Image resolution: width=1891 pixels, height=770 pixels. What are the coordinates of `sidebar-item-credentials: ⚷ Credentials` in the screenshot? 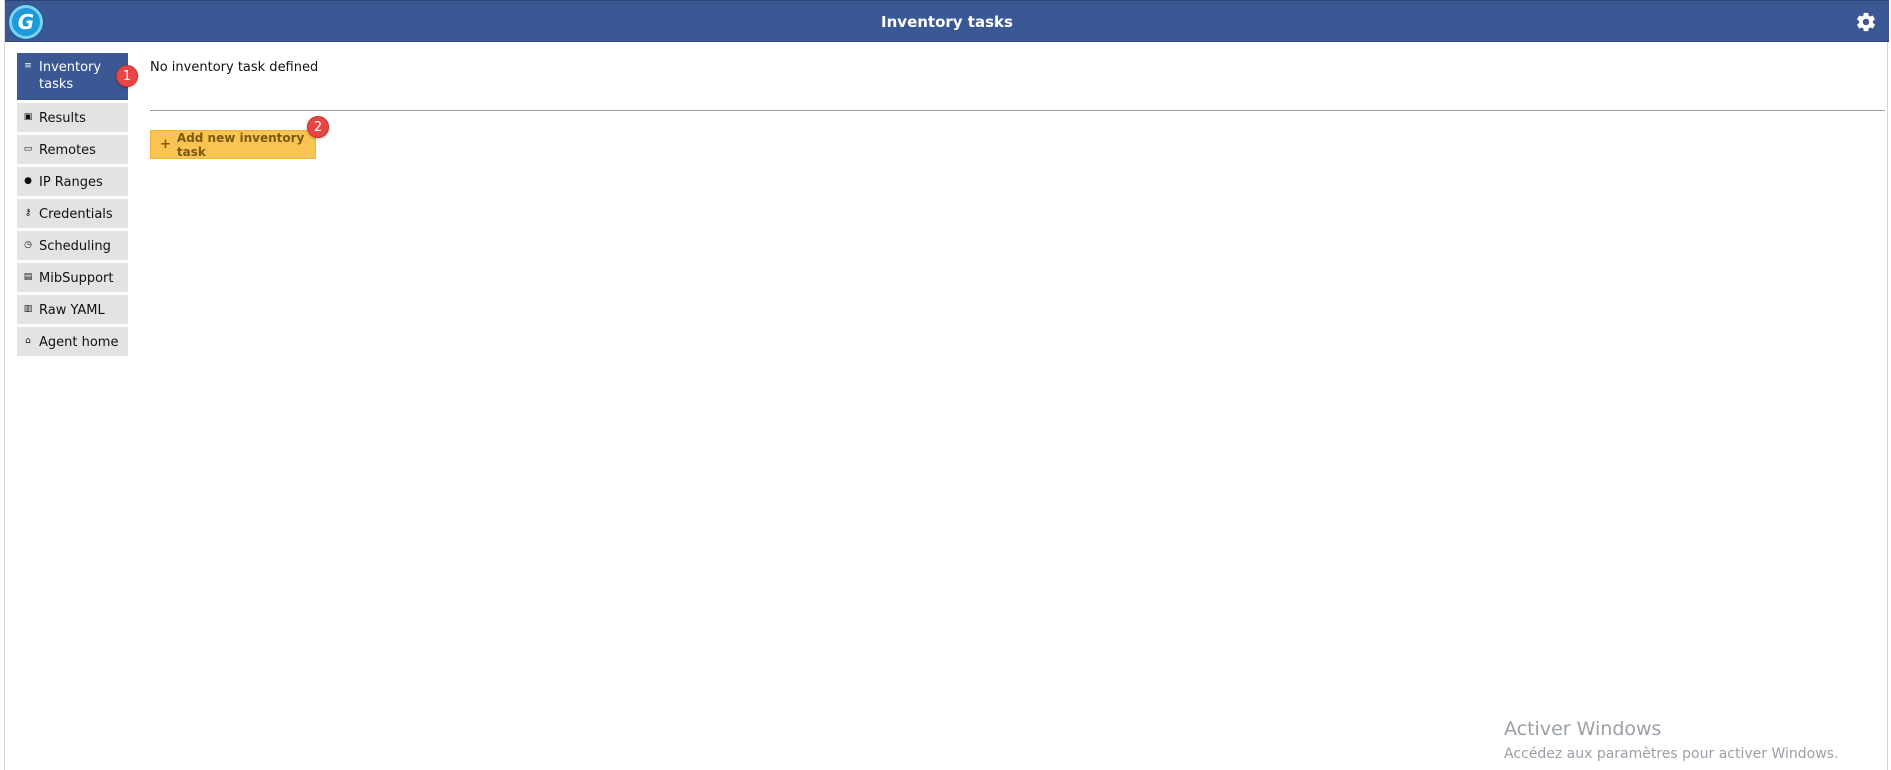 It's located at (72, 213).